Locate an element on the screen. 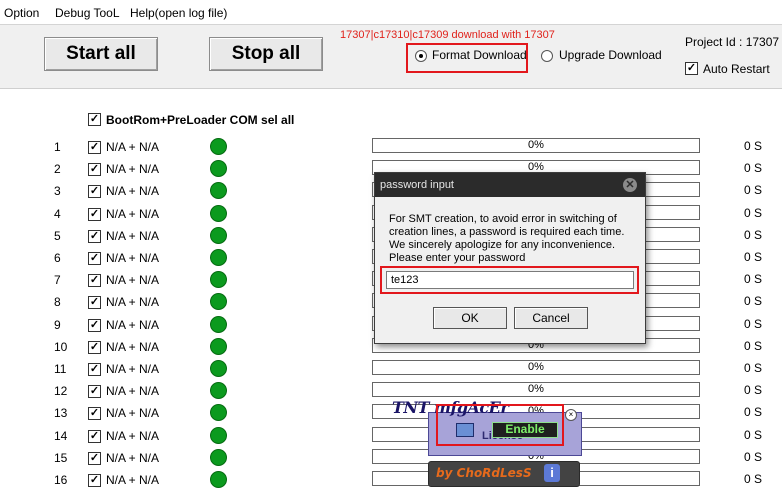 This screenshot has width=782, height=500. row-number: 1 is located at coordinates (57, 147).